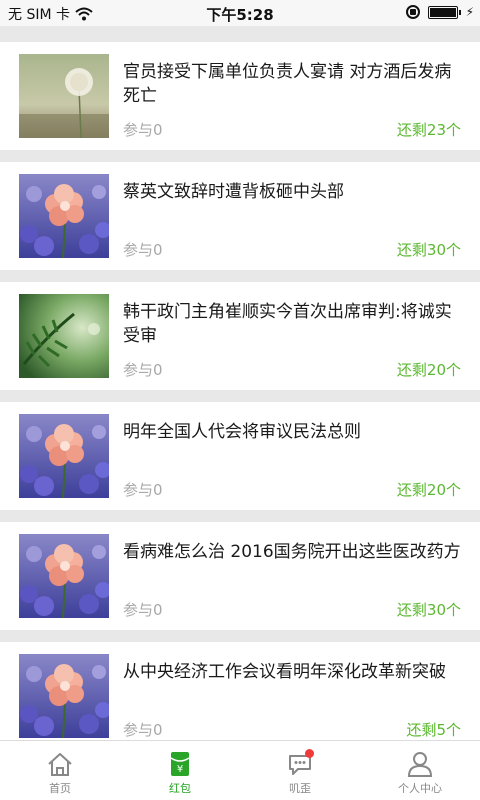  I want to click on tab-label: 个人中心, so click(420, 788).